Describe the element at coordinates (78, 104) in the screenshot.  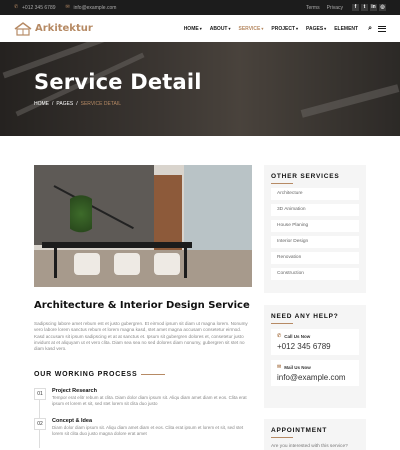
I see `breadcrumb: HOME / PAGES / SERVICE DETAIL` at that location.